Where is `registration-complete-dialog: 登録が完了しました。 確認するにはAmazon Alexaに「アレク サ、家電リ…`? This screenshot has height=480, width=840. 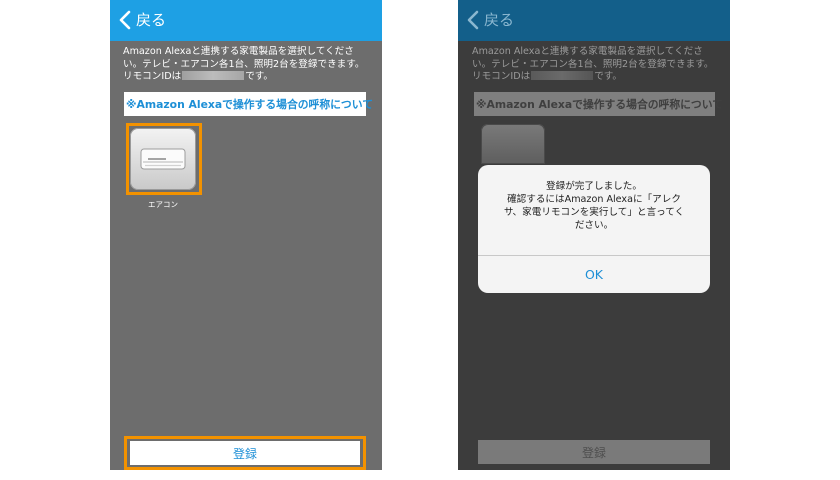
registration-complete-dialog: 登録が完了しました。 確認するにはAmazon Alexaに「アレク サ、家電リ… is located at coordinates (594, 229).